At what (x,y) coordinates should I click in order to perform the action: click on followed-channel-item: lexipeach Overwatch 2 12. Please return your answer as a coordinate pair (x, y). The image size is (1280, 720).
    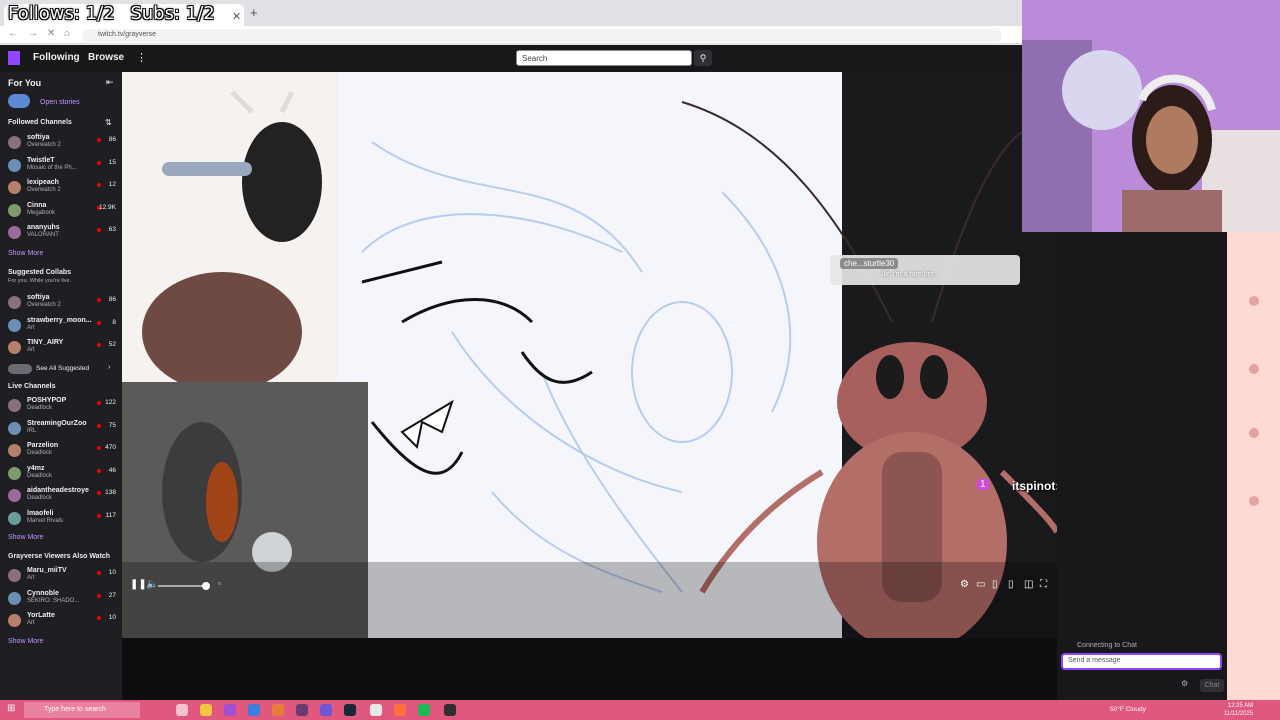
    Looking at the image, I should click on (62, 188).